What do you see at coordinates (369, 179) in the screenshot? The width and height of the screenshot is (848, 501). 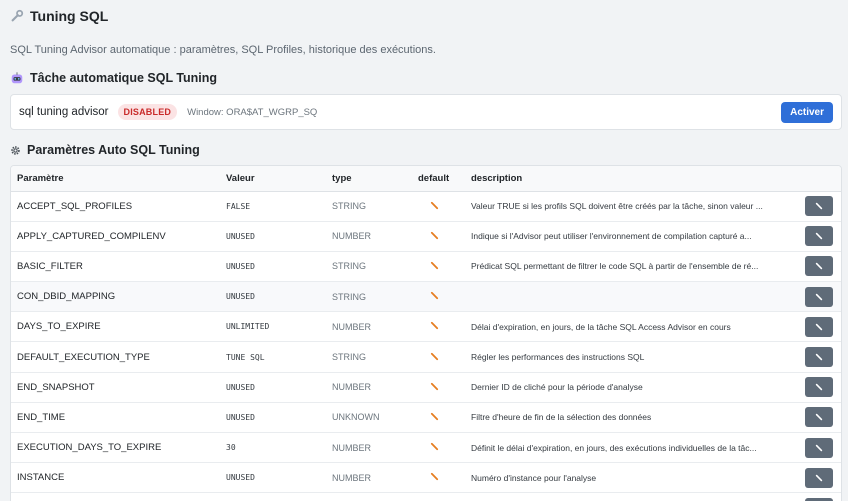 I see `column-header-type: type` at bounding box center [369, 179].